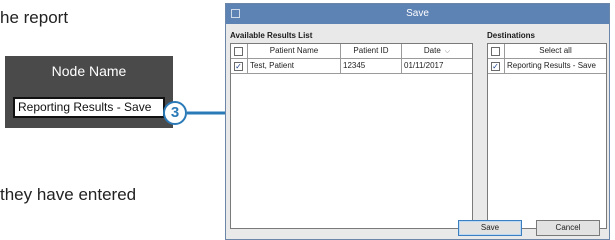 Image resolution: width=615 pixels, height=240 pixels. Describe the element at coordinates (511, 35) in the screenshot. I see `destinations-label: Destinations` at that location.